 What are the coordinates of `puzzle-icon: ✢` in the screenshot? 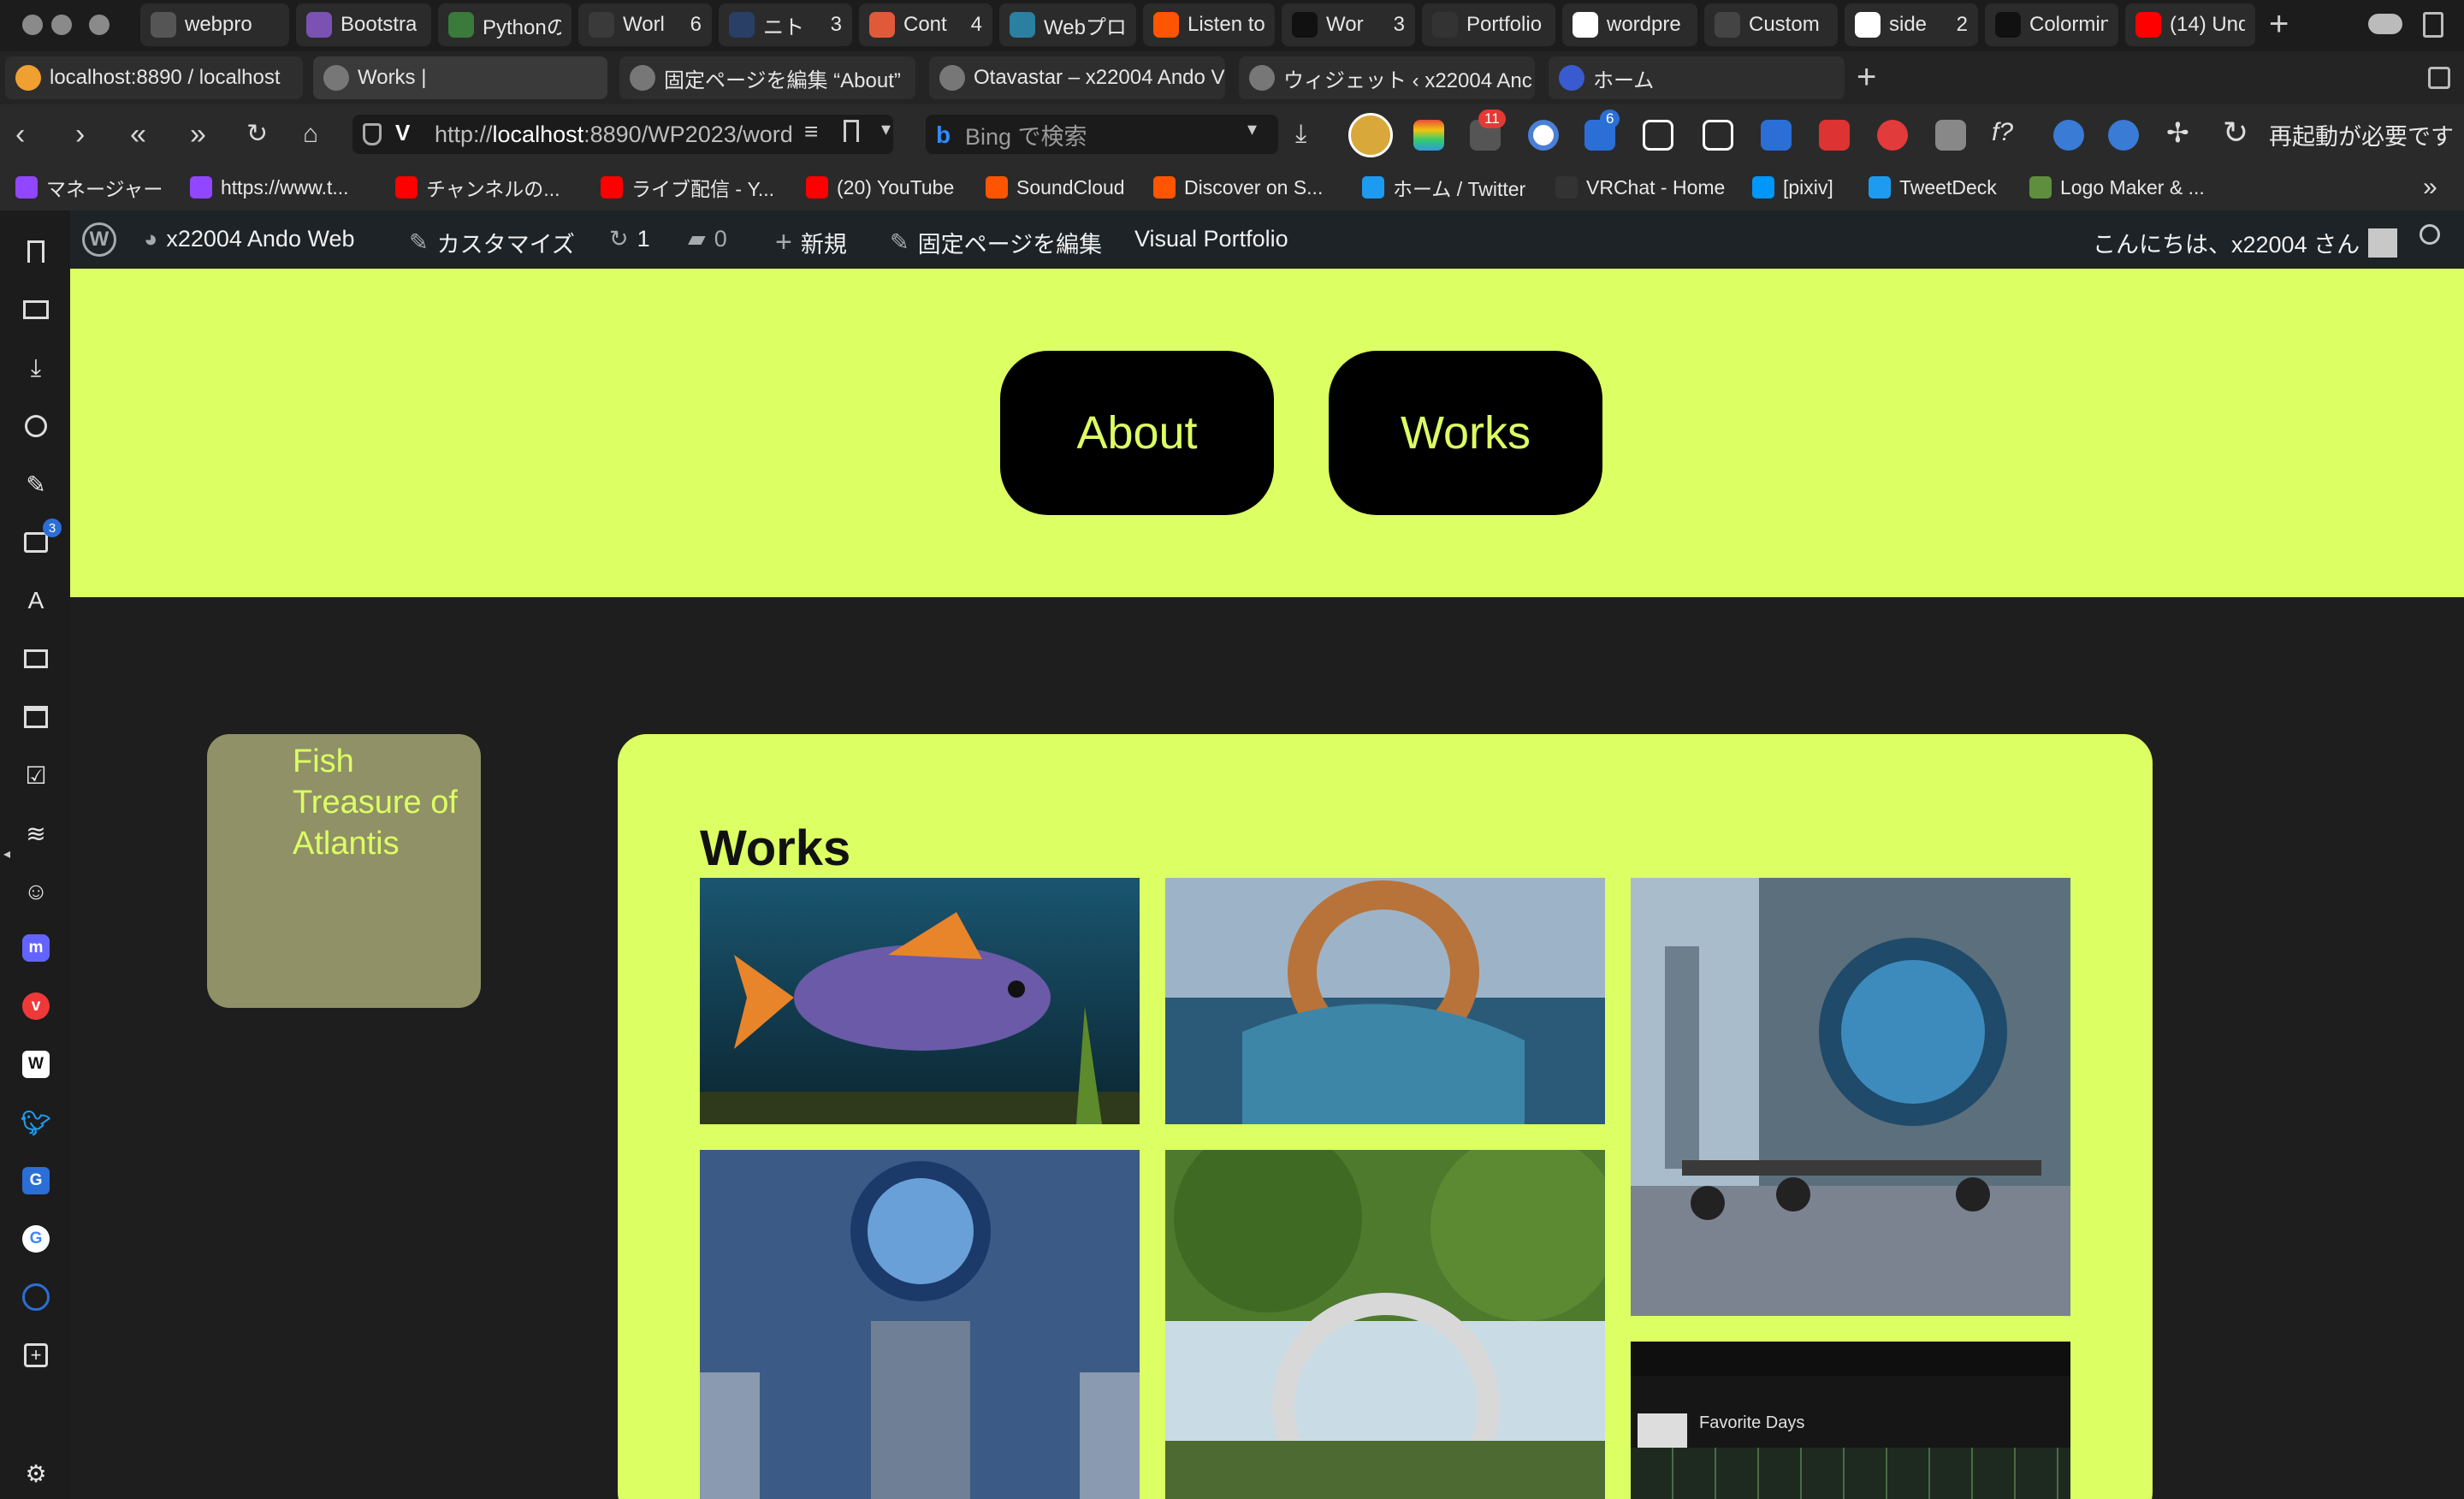 It's located at (2177, 132).